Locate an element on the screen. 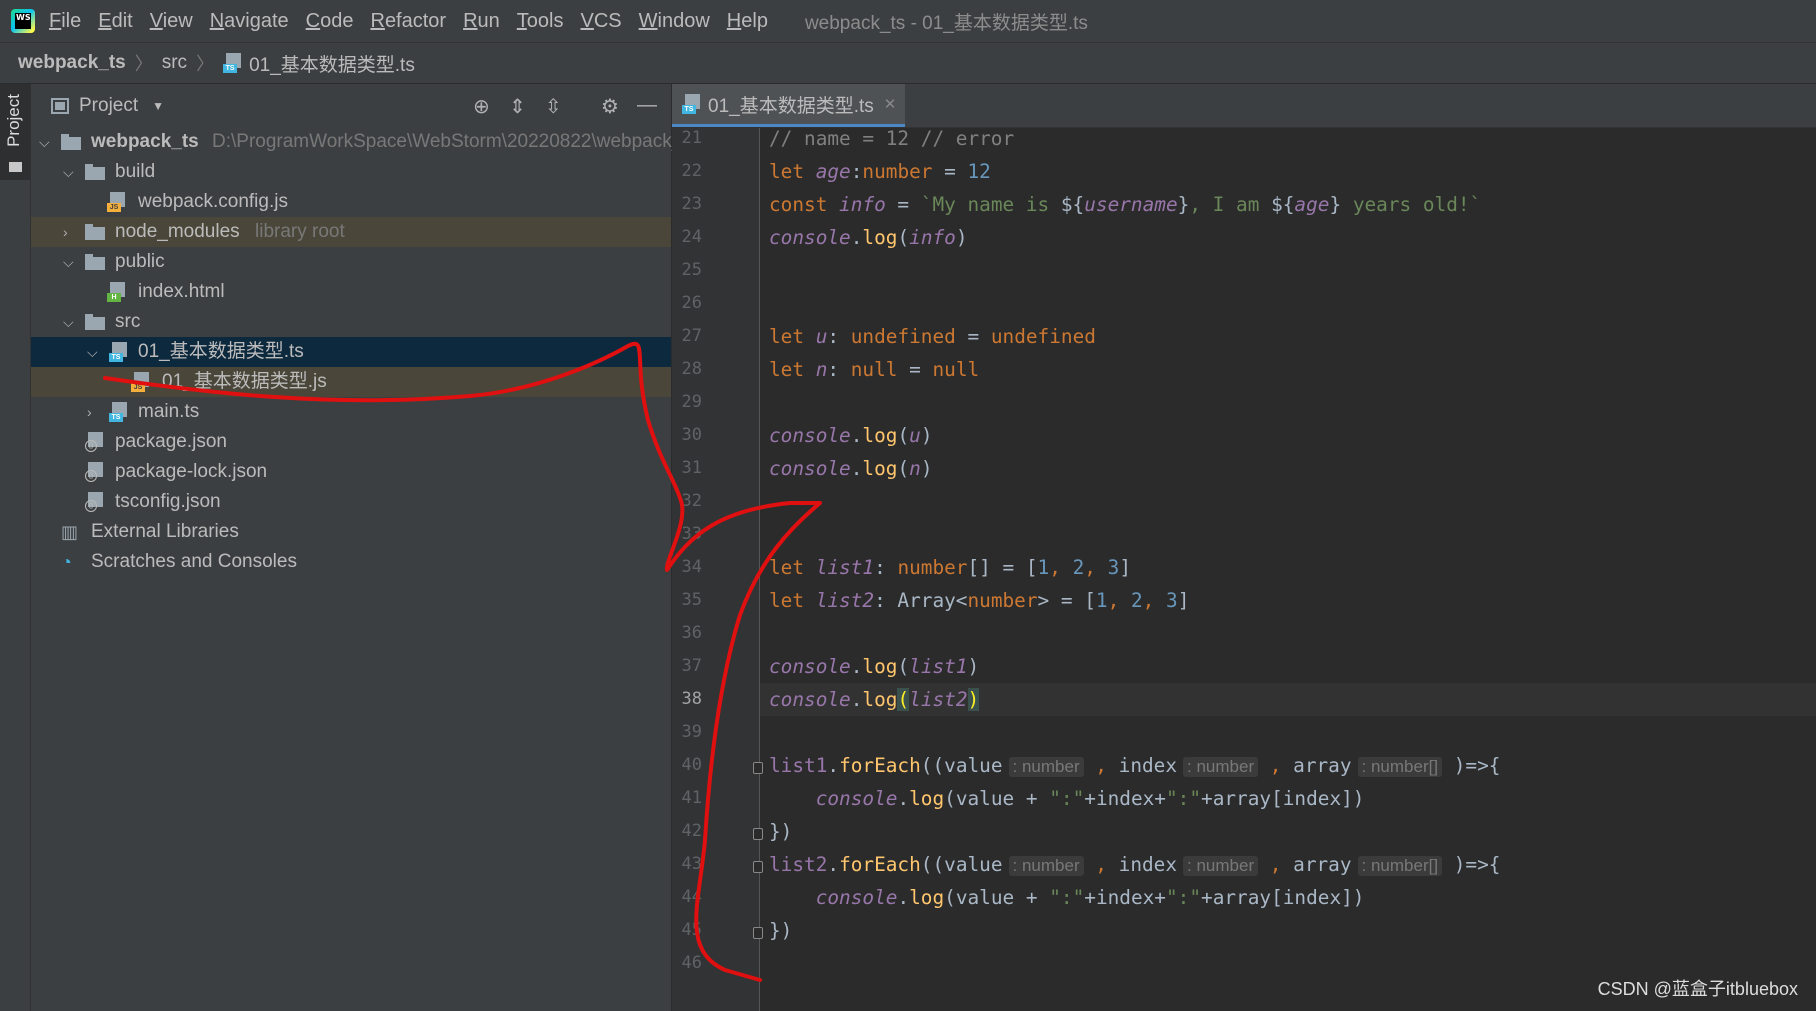 The width and height of the screenshot is (1816, 1011). tree-item-tag: library root is located at coordinates (300, 231).